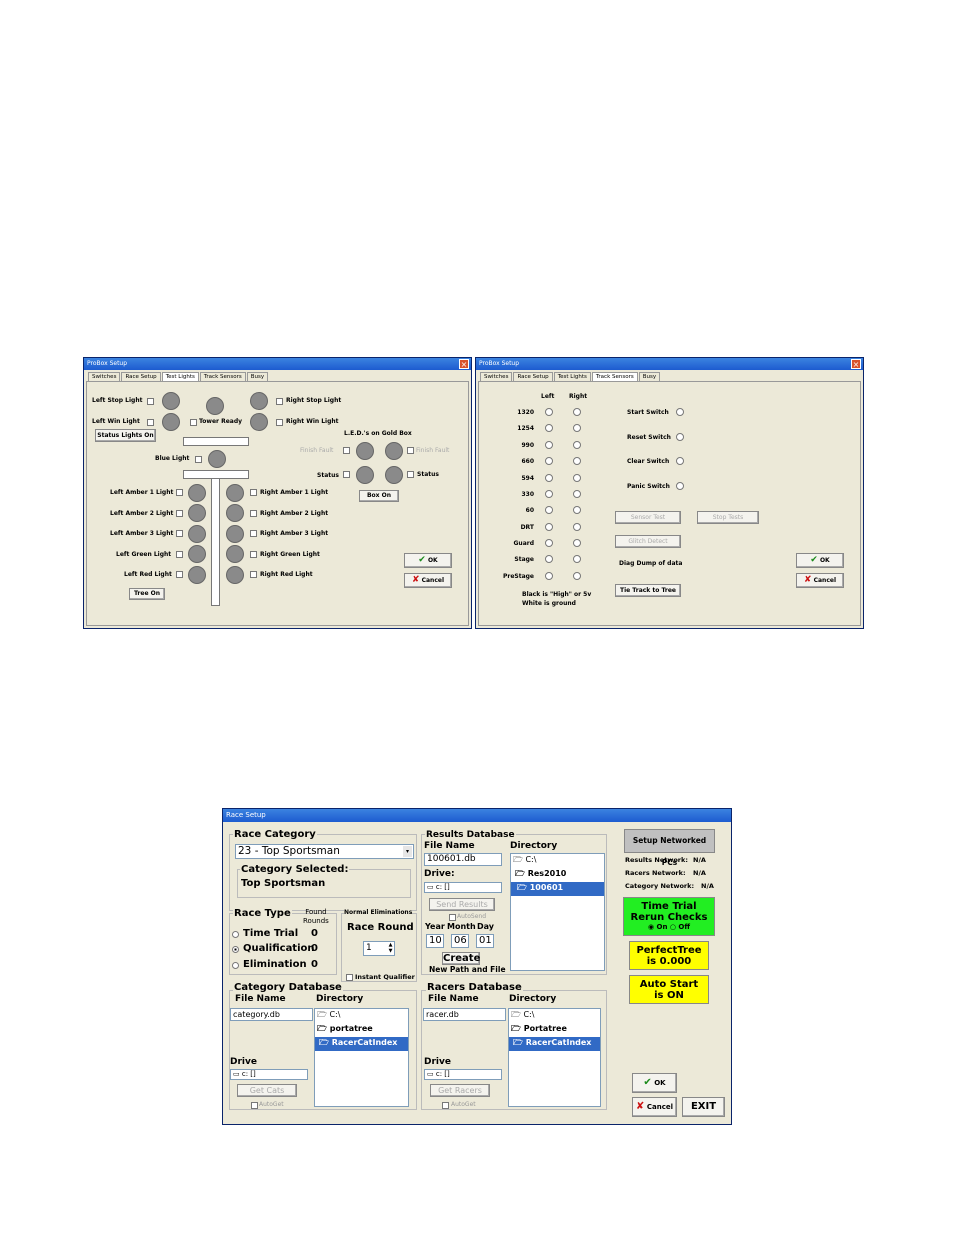 This screenshot has width=954, height=1235. Describe the element at coordinates (243, 1062) in the screenshot. I see `cat-drive-label: Drive` at that location.